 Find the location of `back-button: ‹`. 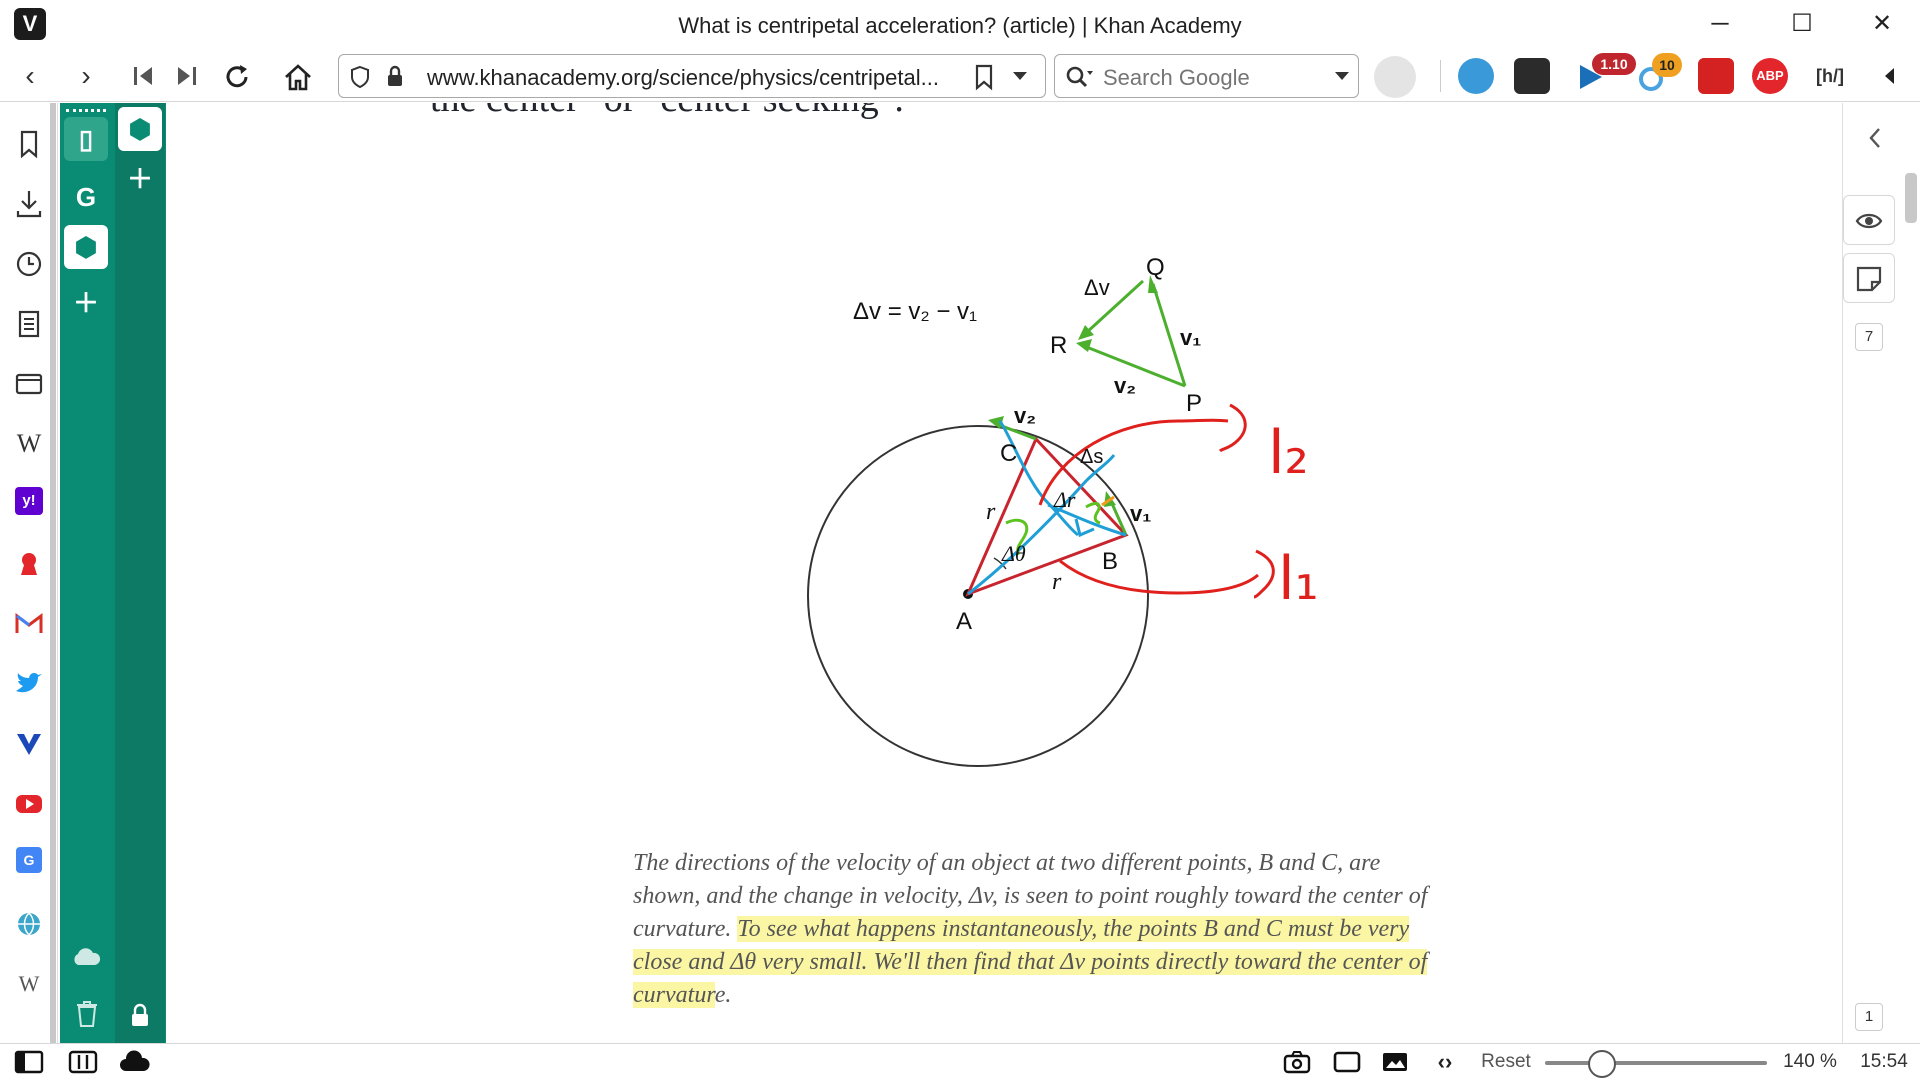

back-button: ‹ is located at coordinates (30, 76).